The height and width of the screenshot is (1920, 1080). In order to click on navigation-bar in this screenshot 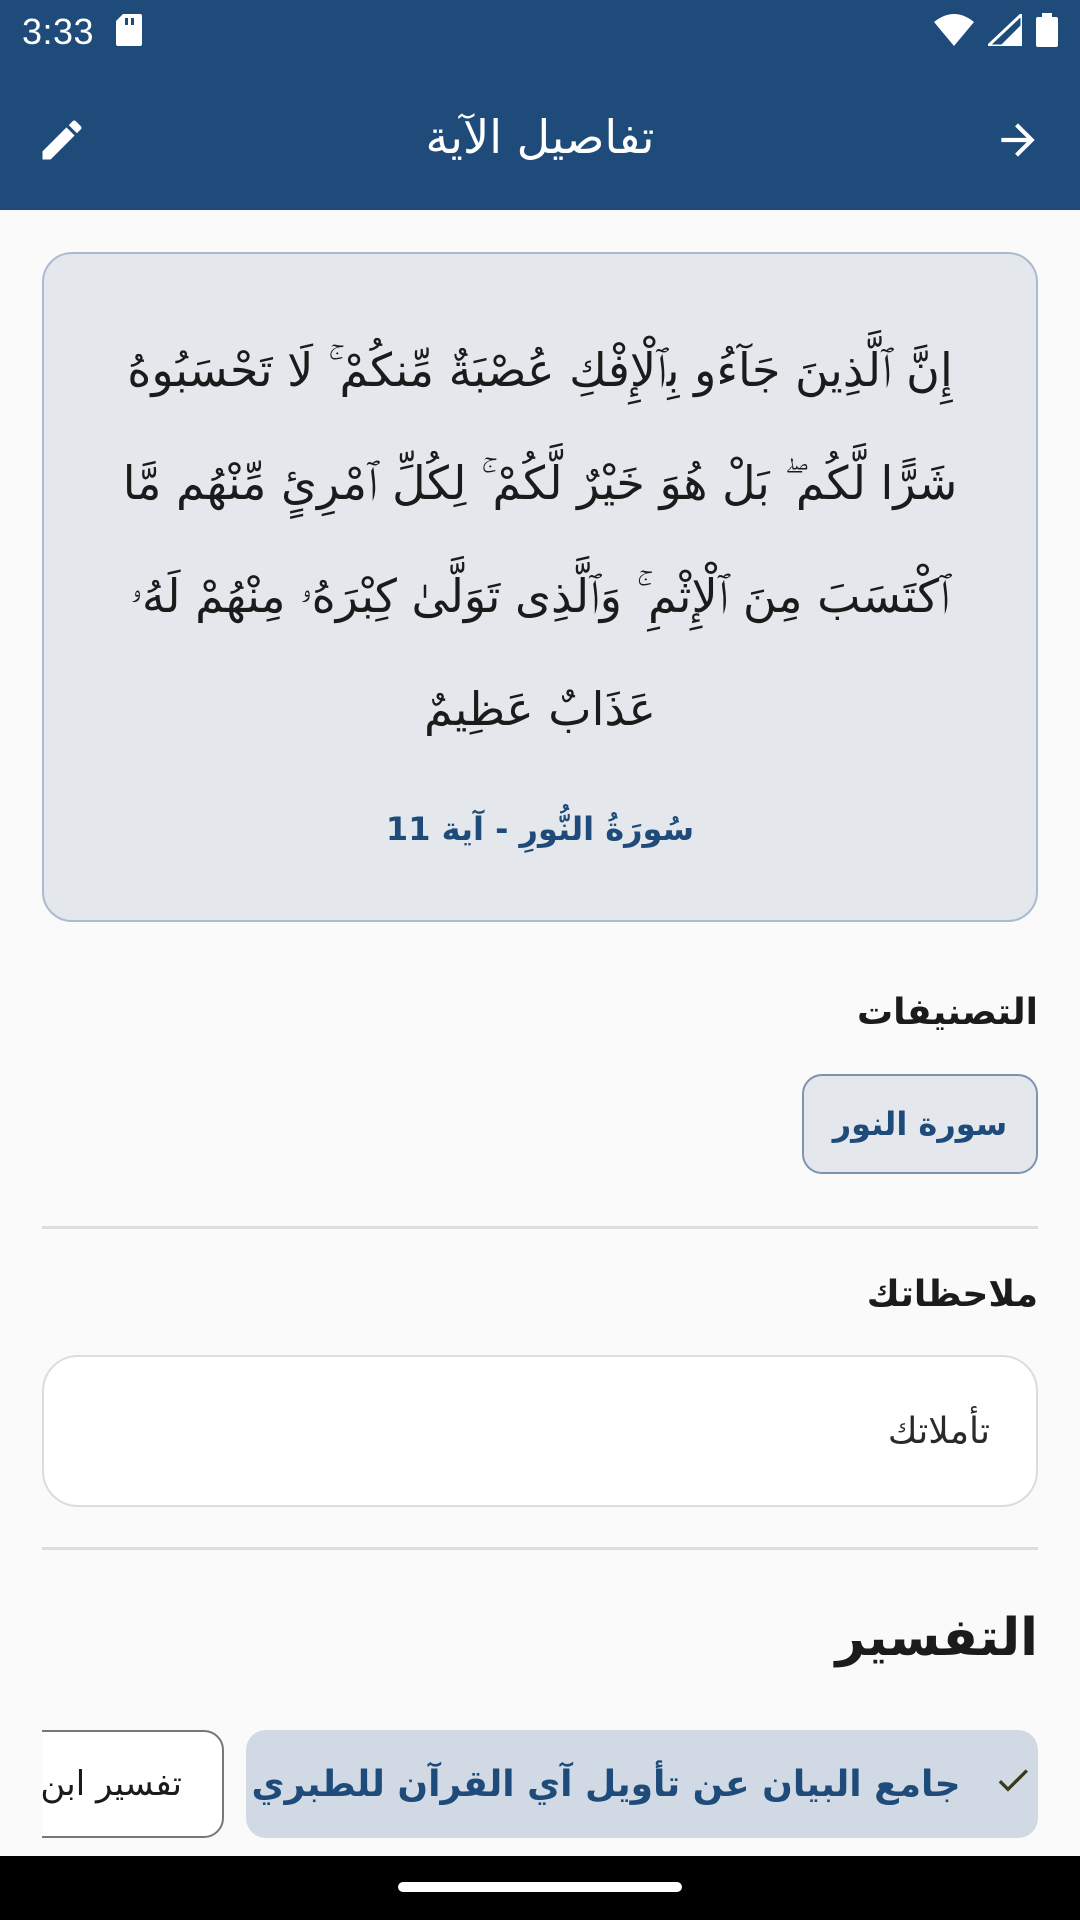, I will do `click(540, 1888)`.